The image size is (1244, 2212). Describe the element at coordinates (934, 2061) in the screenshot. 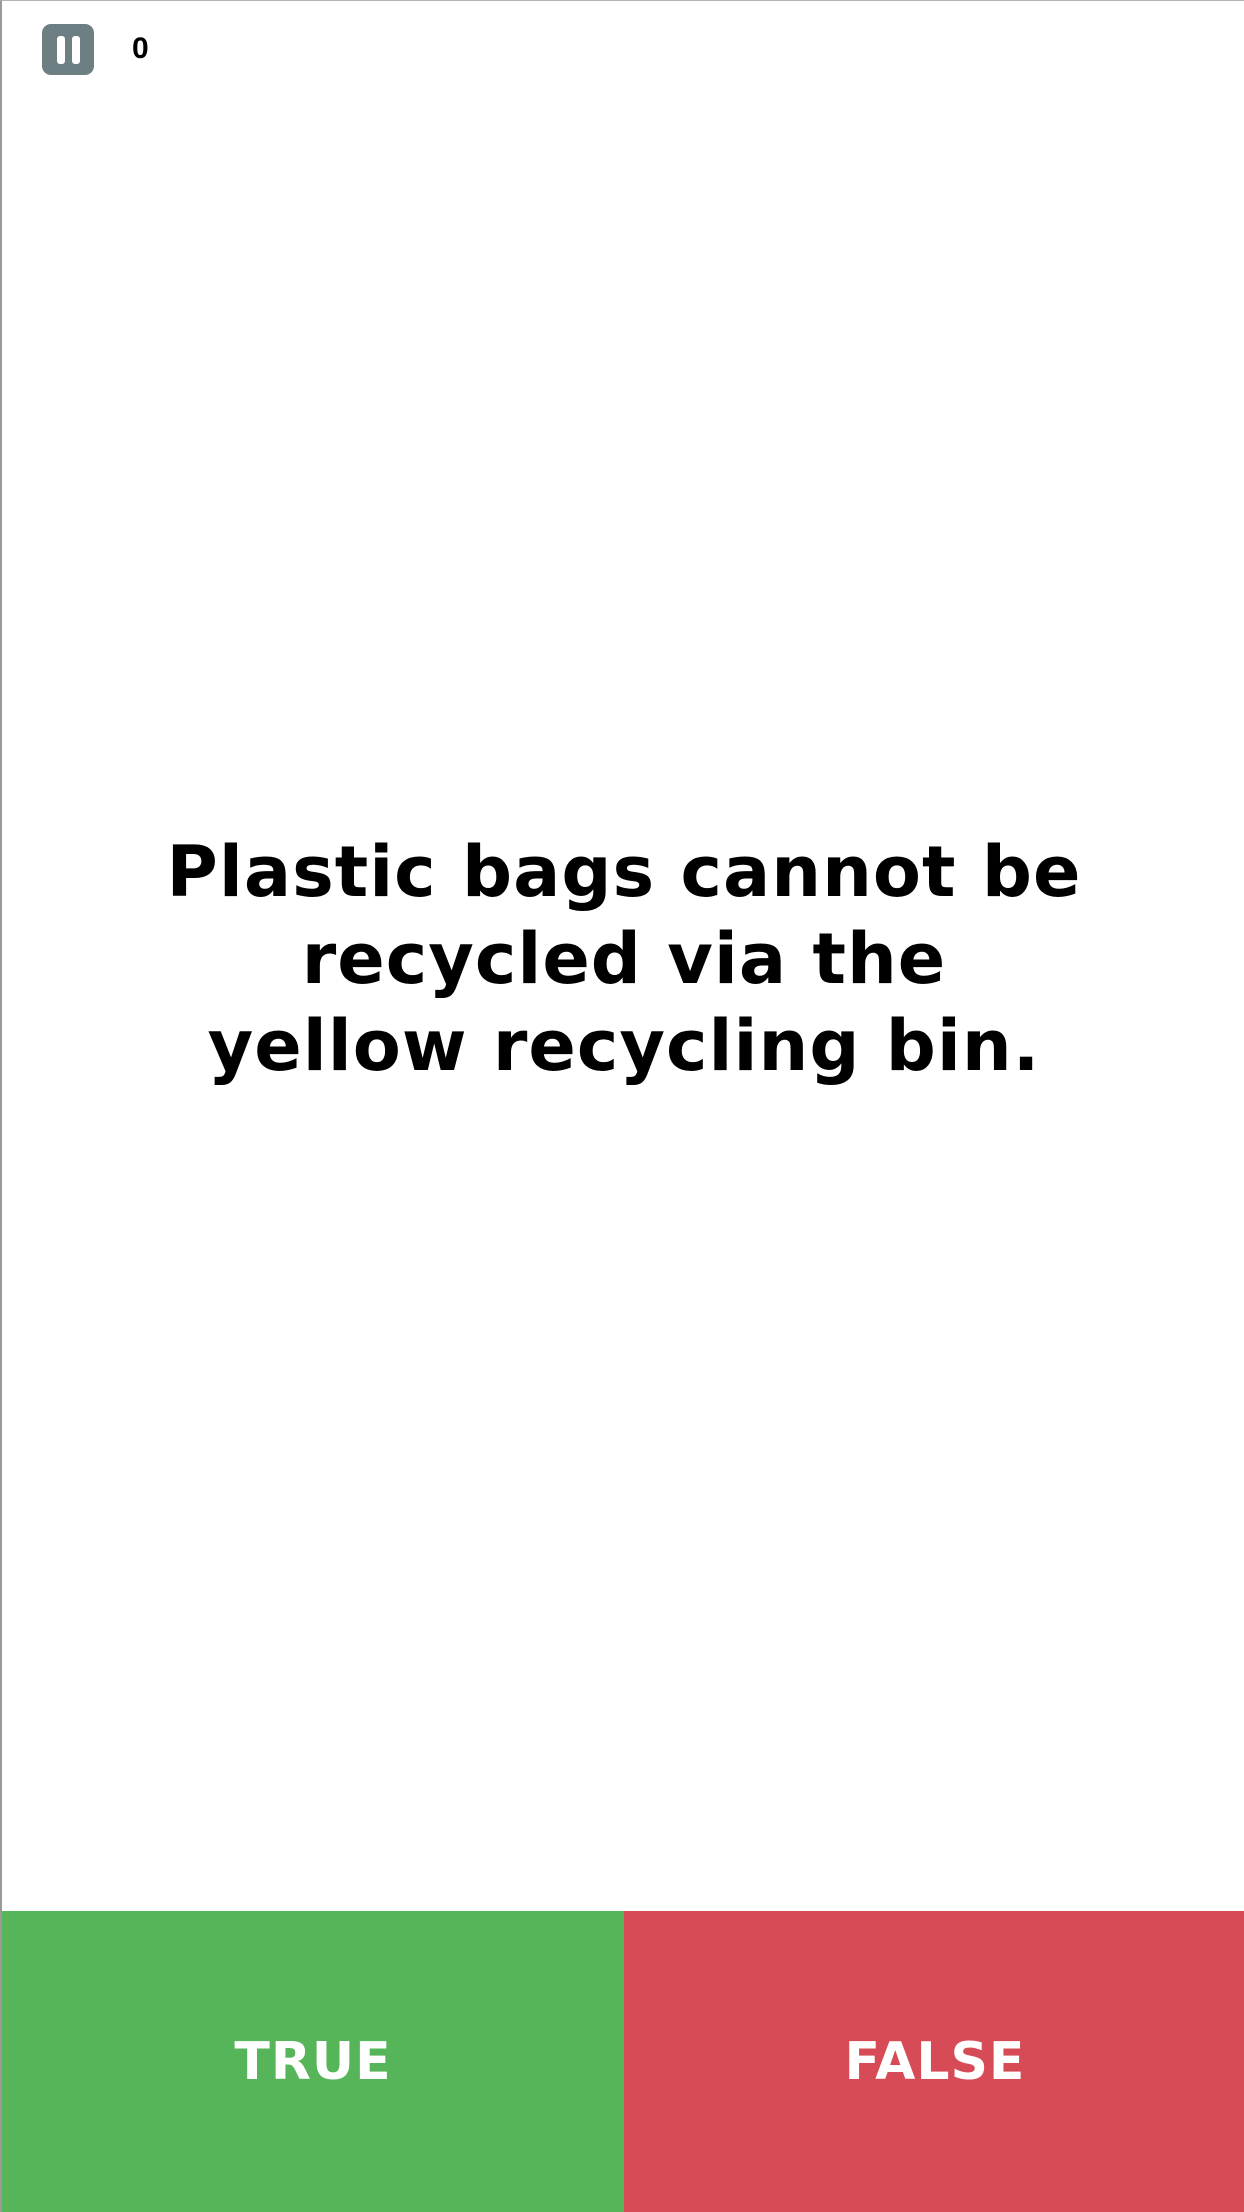

I see `false-button: FALSE` at that location.